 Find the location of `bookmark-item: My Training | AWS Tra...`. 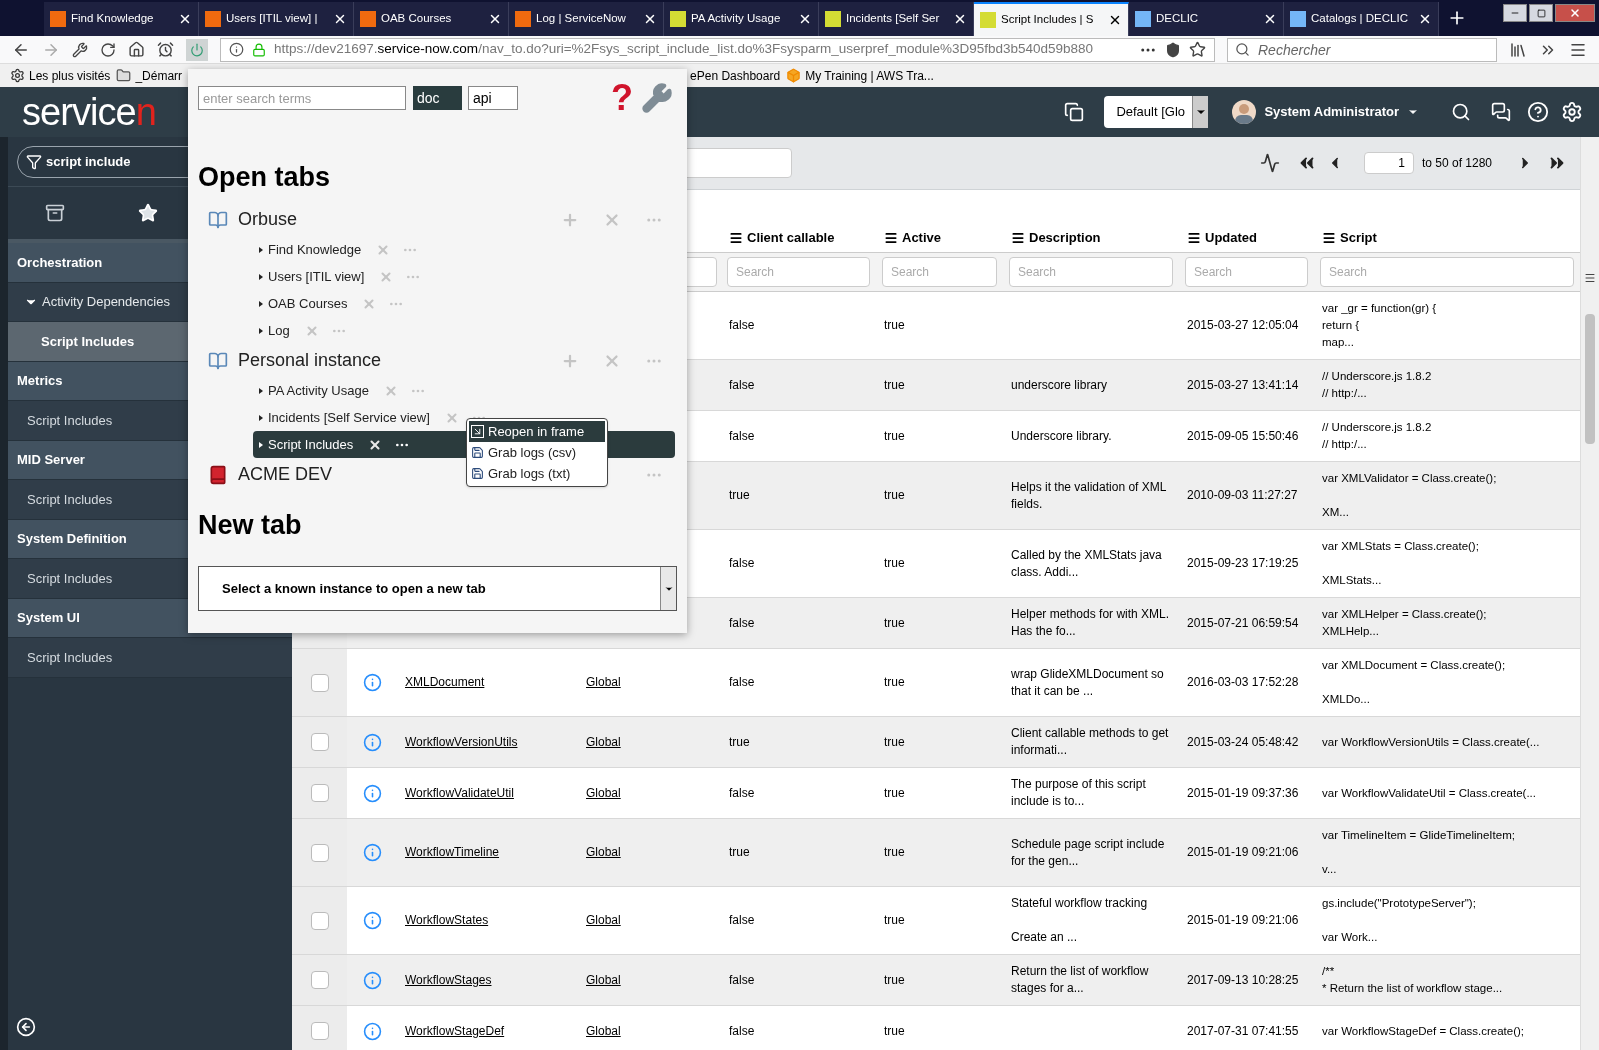

bookmark-item: My Training | AWS Tra... is located at coordinates (860, 75).